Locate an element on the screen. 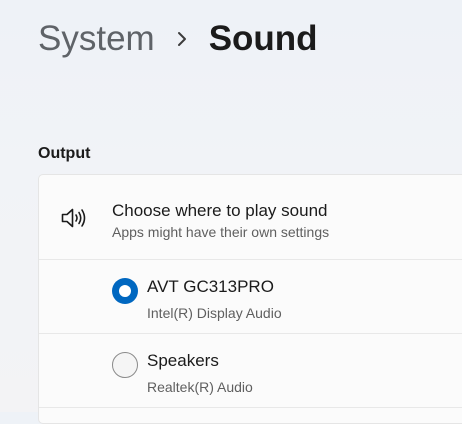 This screenshot has height=424, width=462. breadcrumb-system-link: System is located at coordinates (96, 39).